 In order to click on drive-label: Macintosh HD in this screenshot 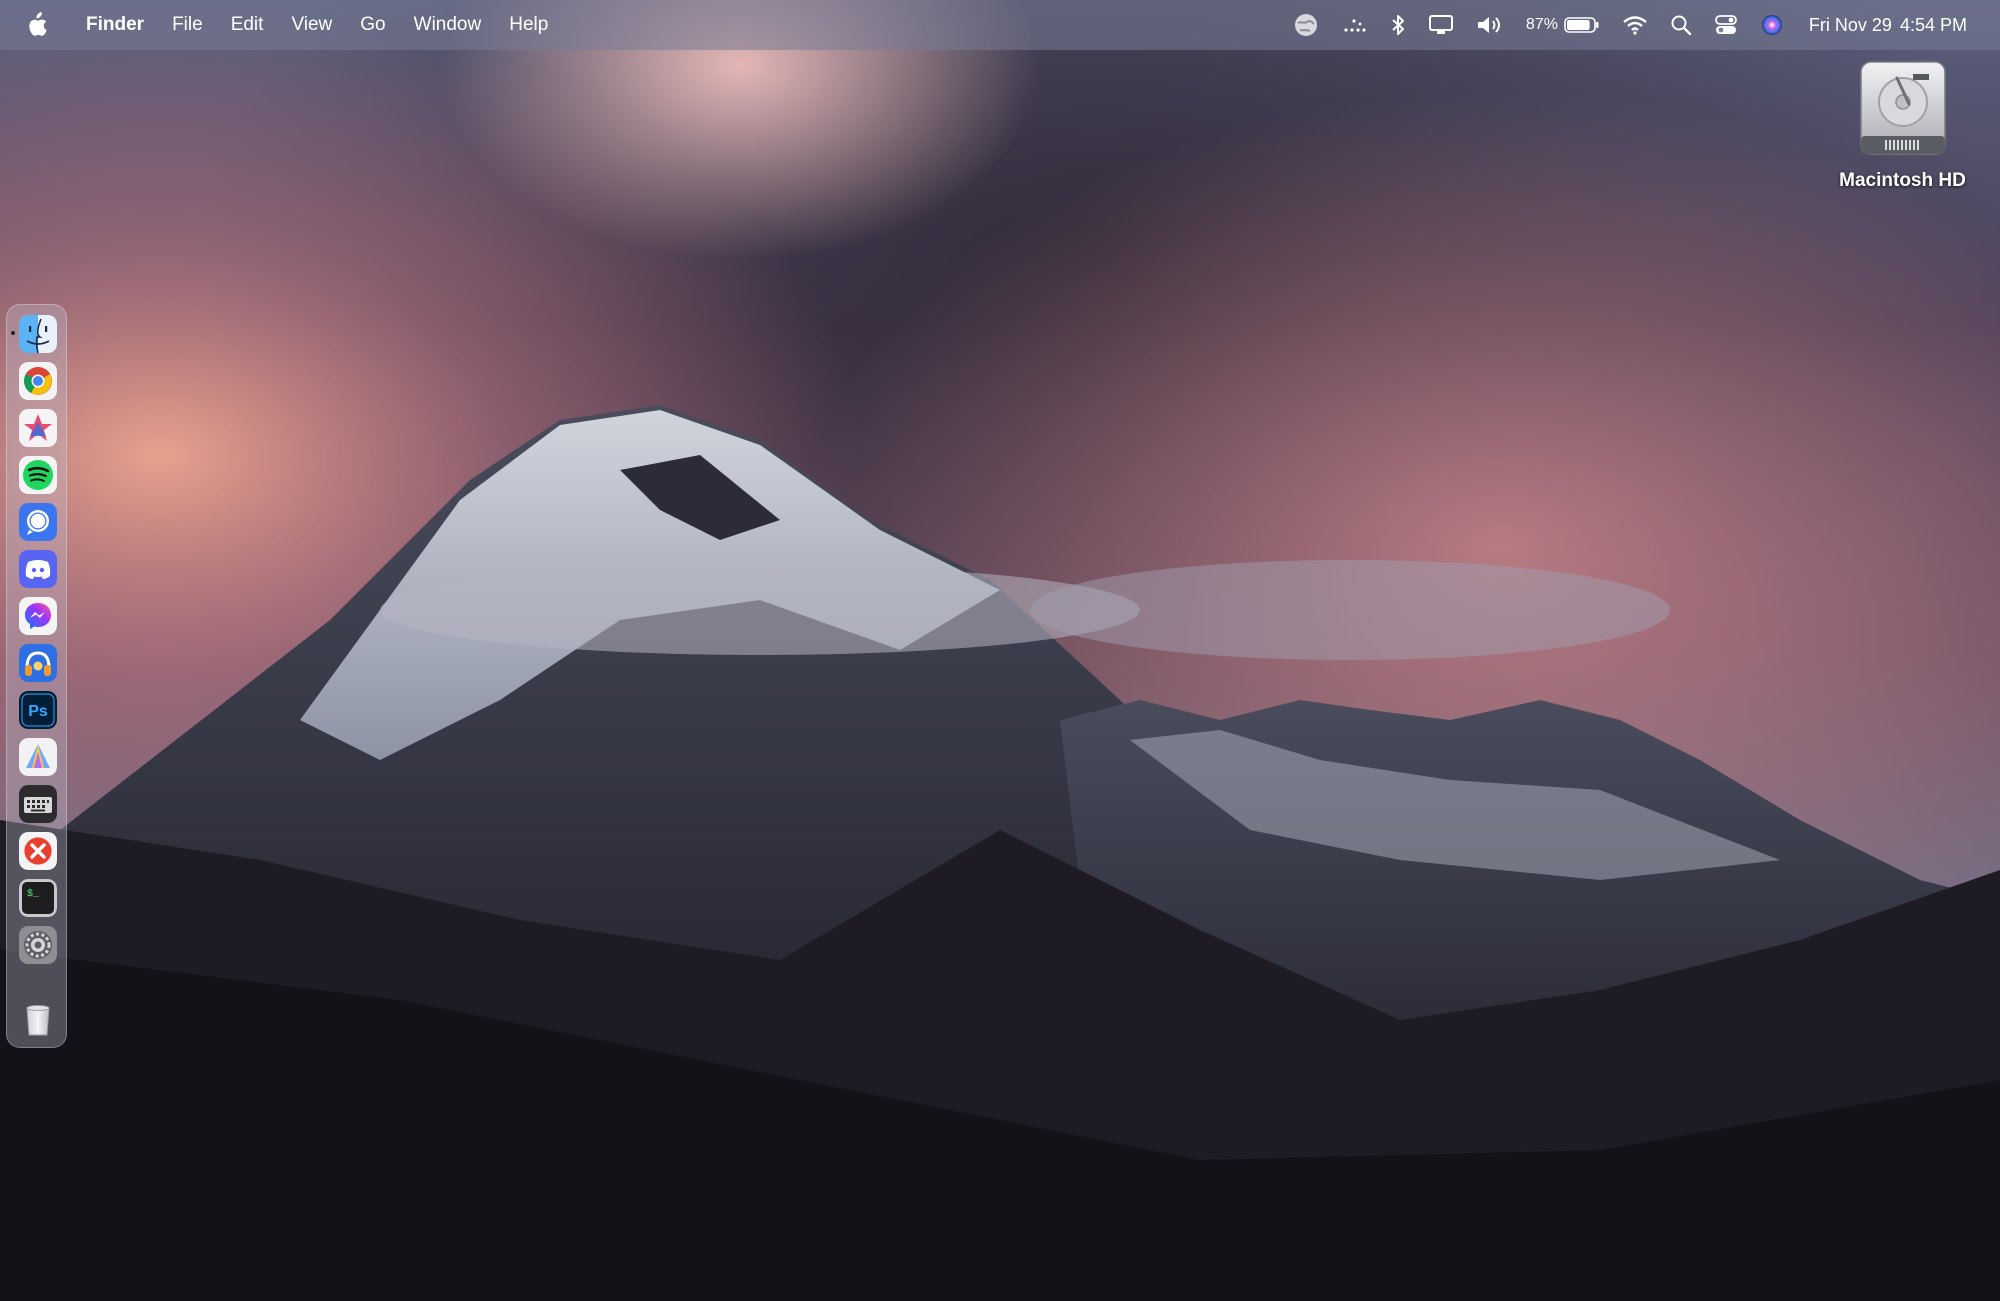, I will do `click(1902, 180)`.